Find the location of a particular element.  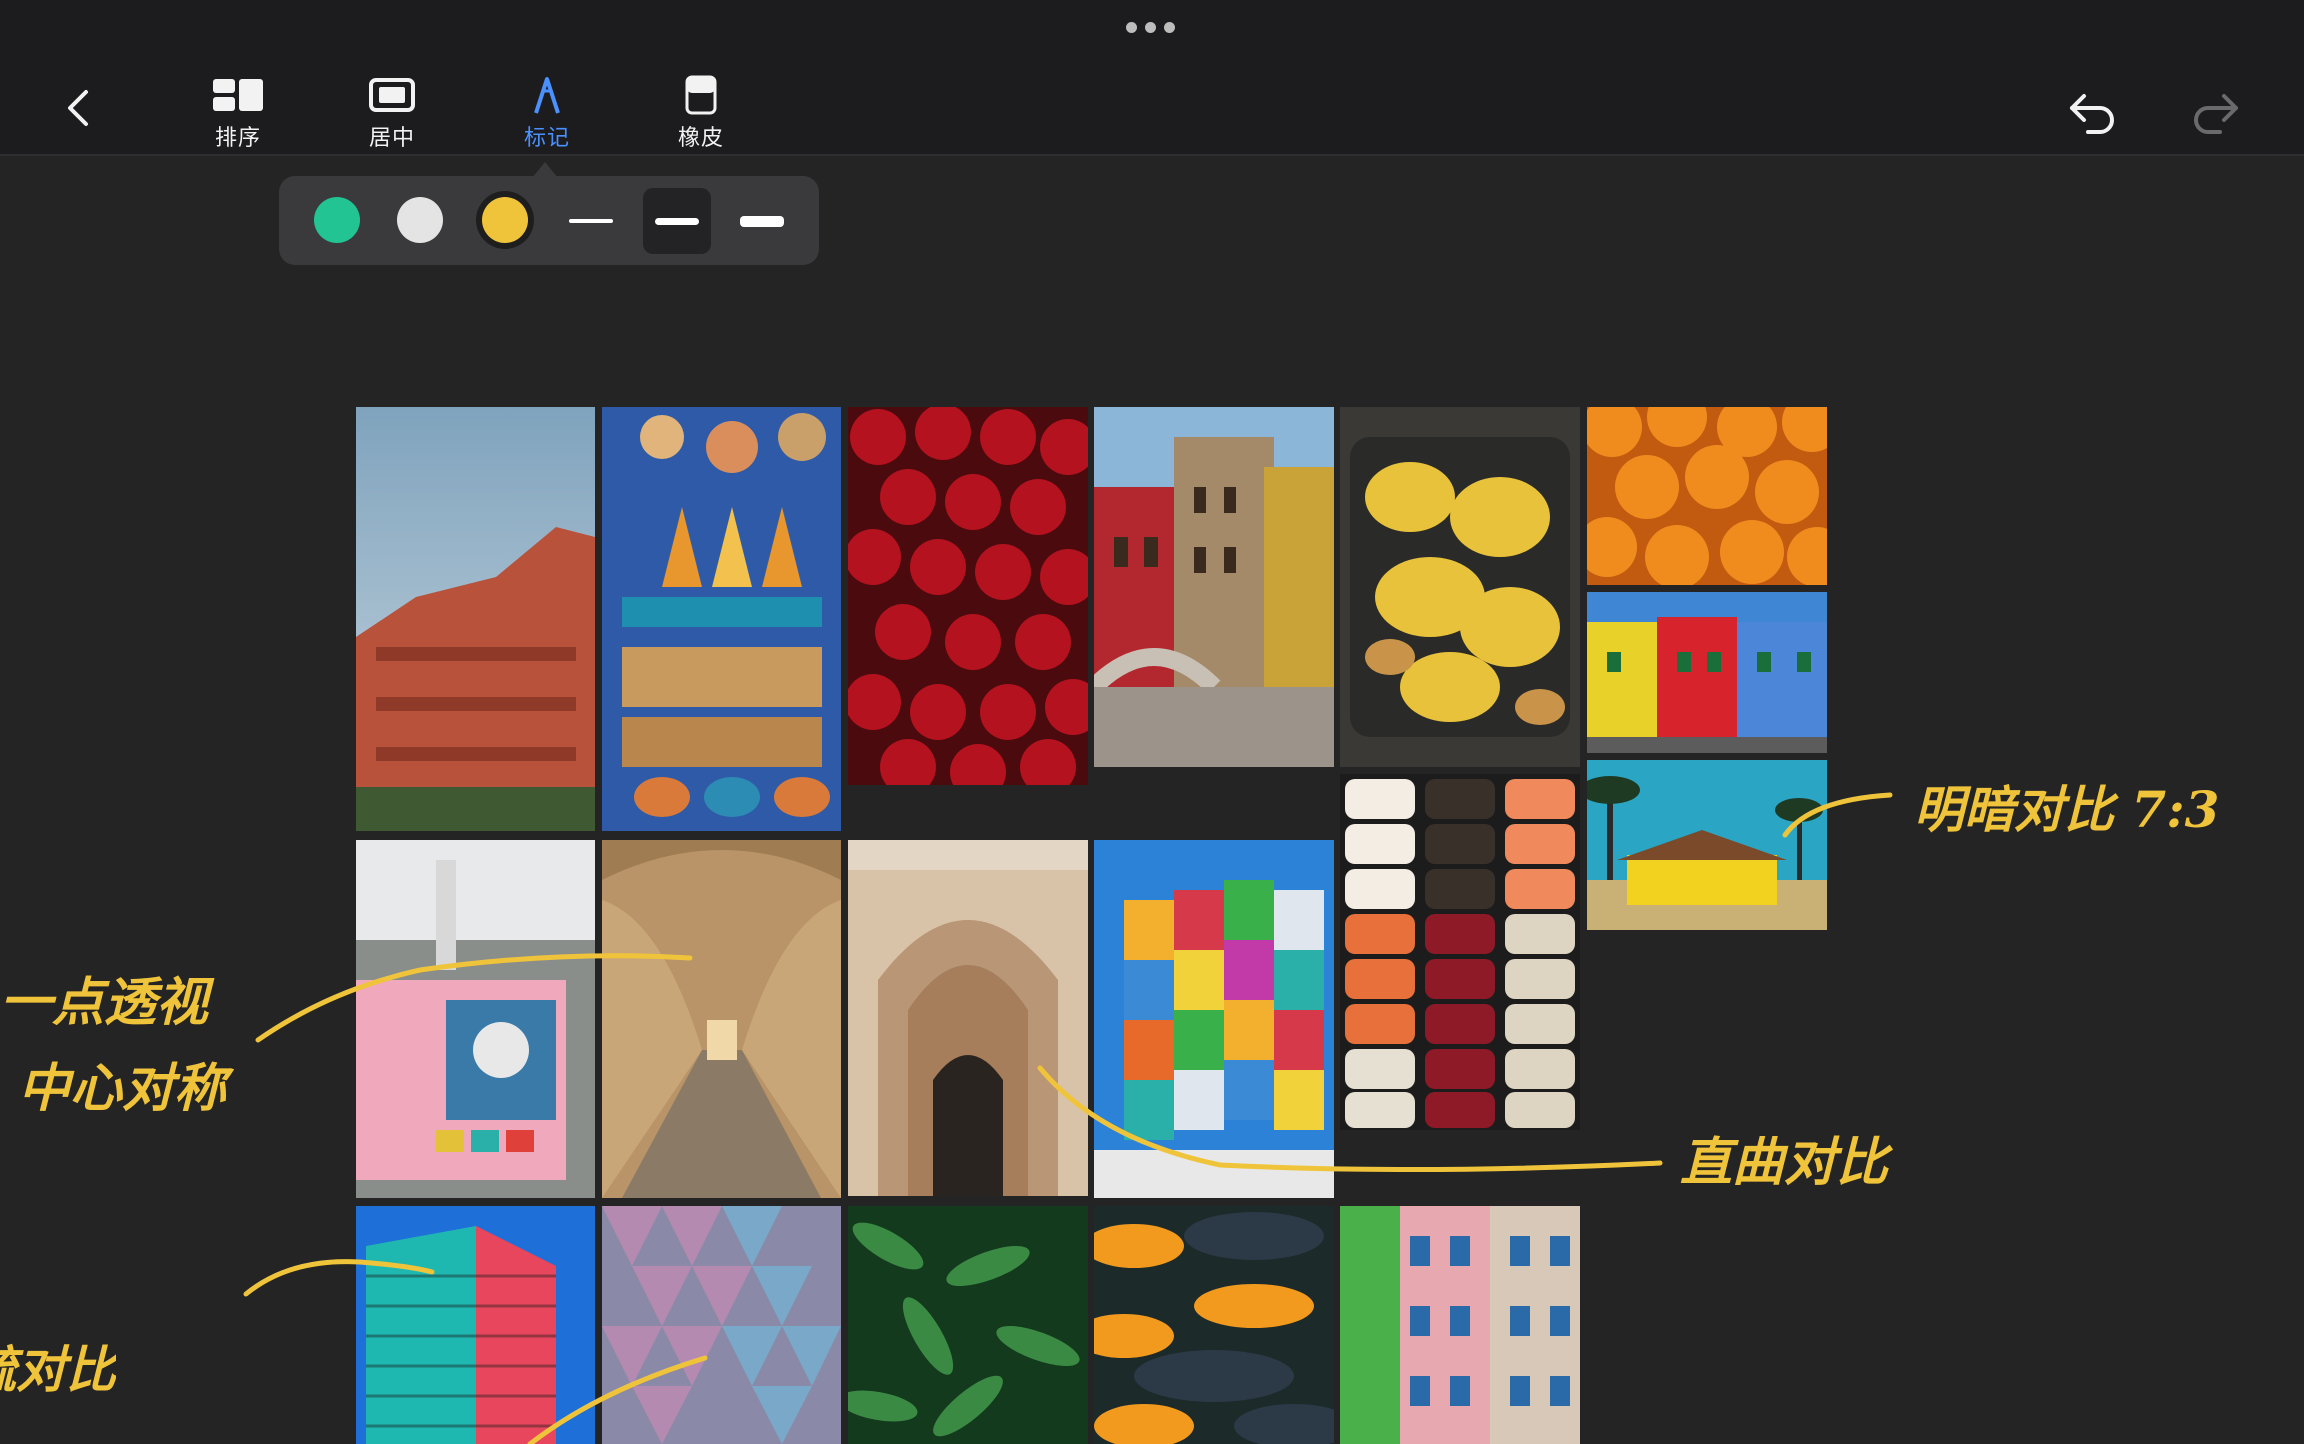

color-yellow-swatch is located at coordinates (505, 220).